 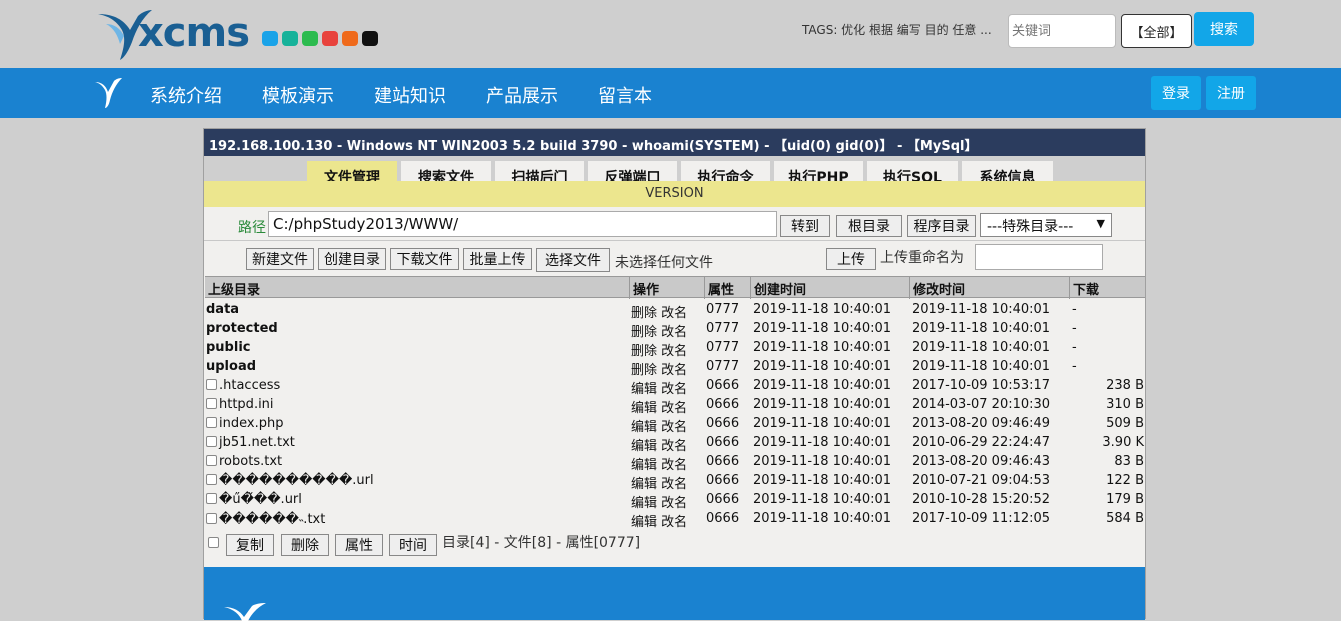 What do you see at coordinates (1224, 29) in the screenshot?
I see `search-button: 搜索` at bounding box center [1224, 29].